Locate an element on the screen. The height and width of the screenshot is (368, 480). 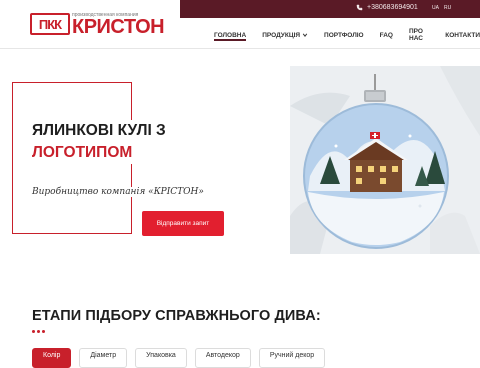
hero-title-line2: ЛОГОТИПОМ is located at coordinates (82, 152).